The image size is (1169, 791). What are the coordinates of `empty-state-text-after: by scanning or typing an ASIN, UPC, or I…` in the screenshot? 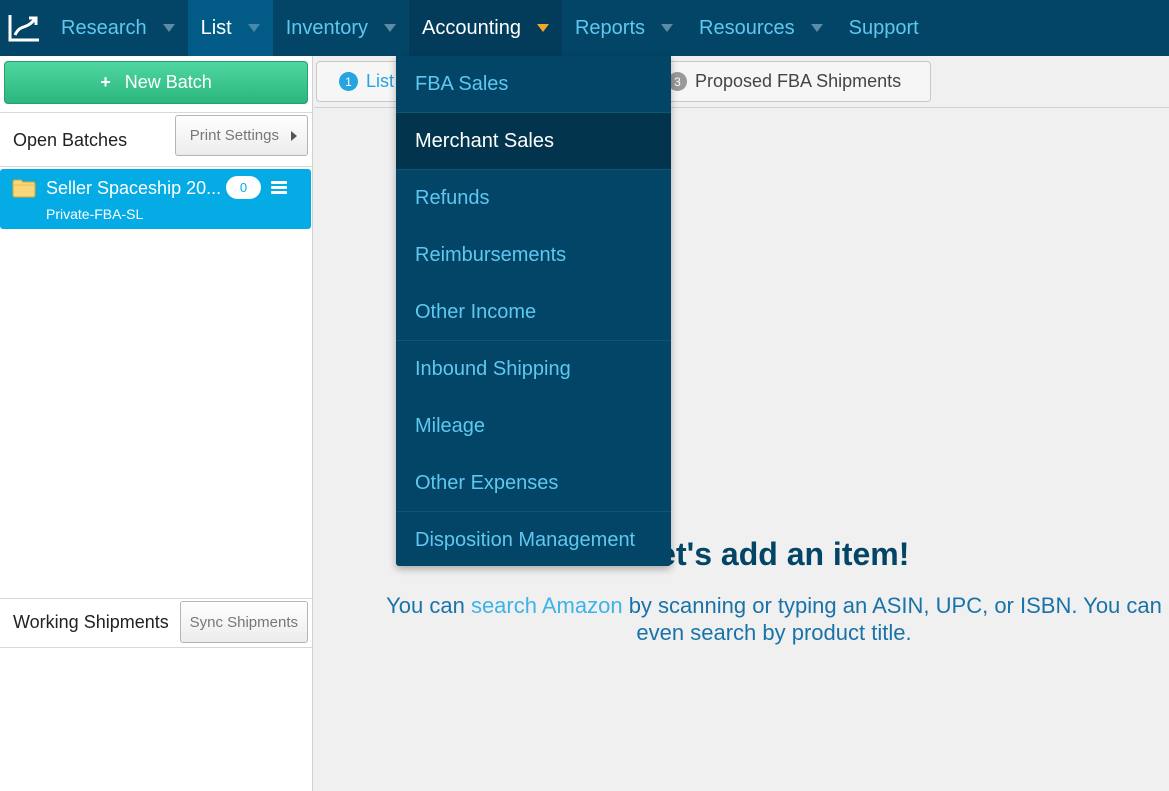 It's located at (892, 619).